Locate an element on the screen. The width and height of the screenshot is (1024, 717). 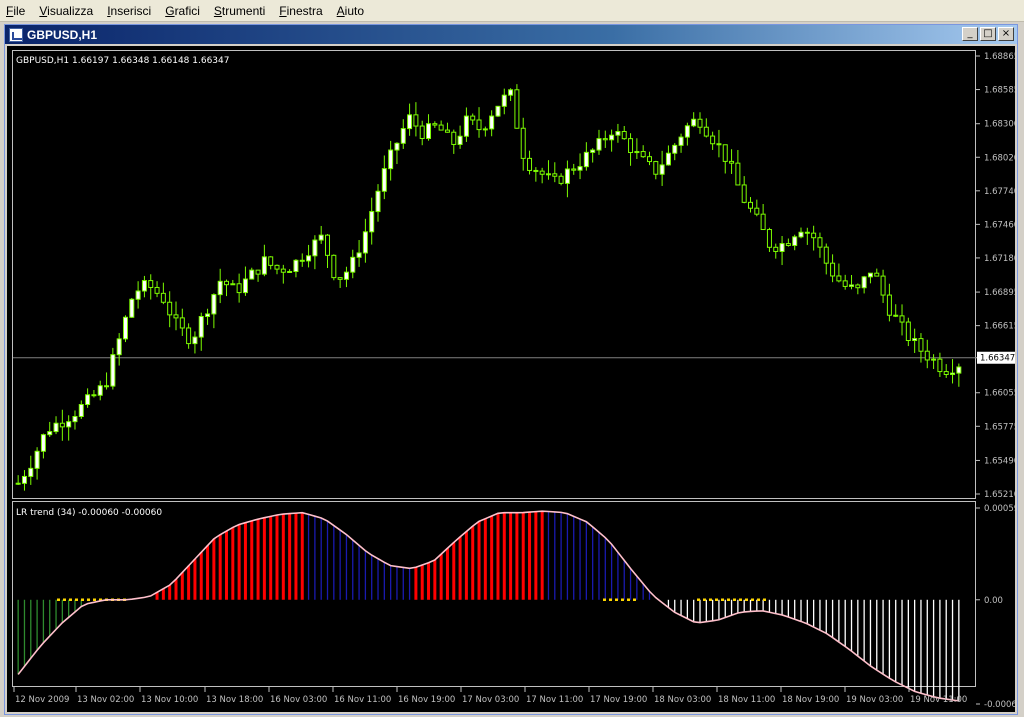
price-tick-label: 1.68865 is located at coordinates (999, 57).